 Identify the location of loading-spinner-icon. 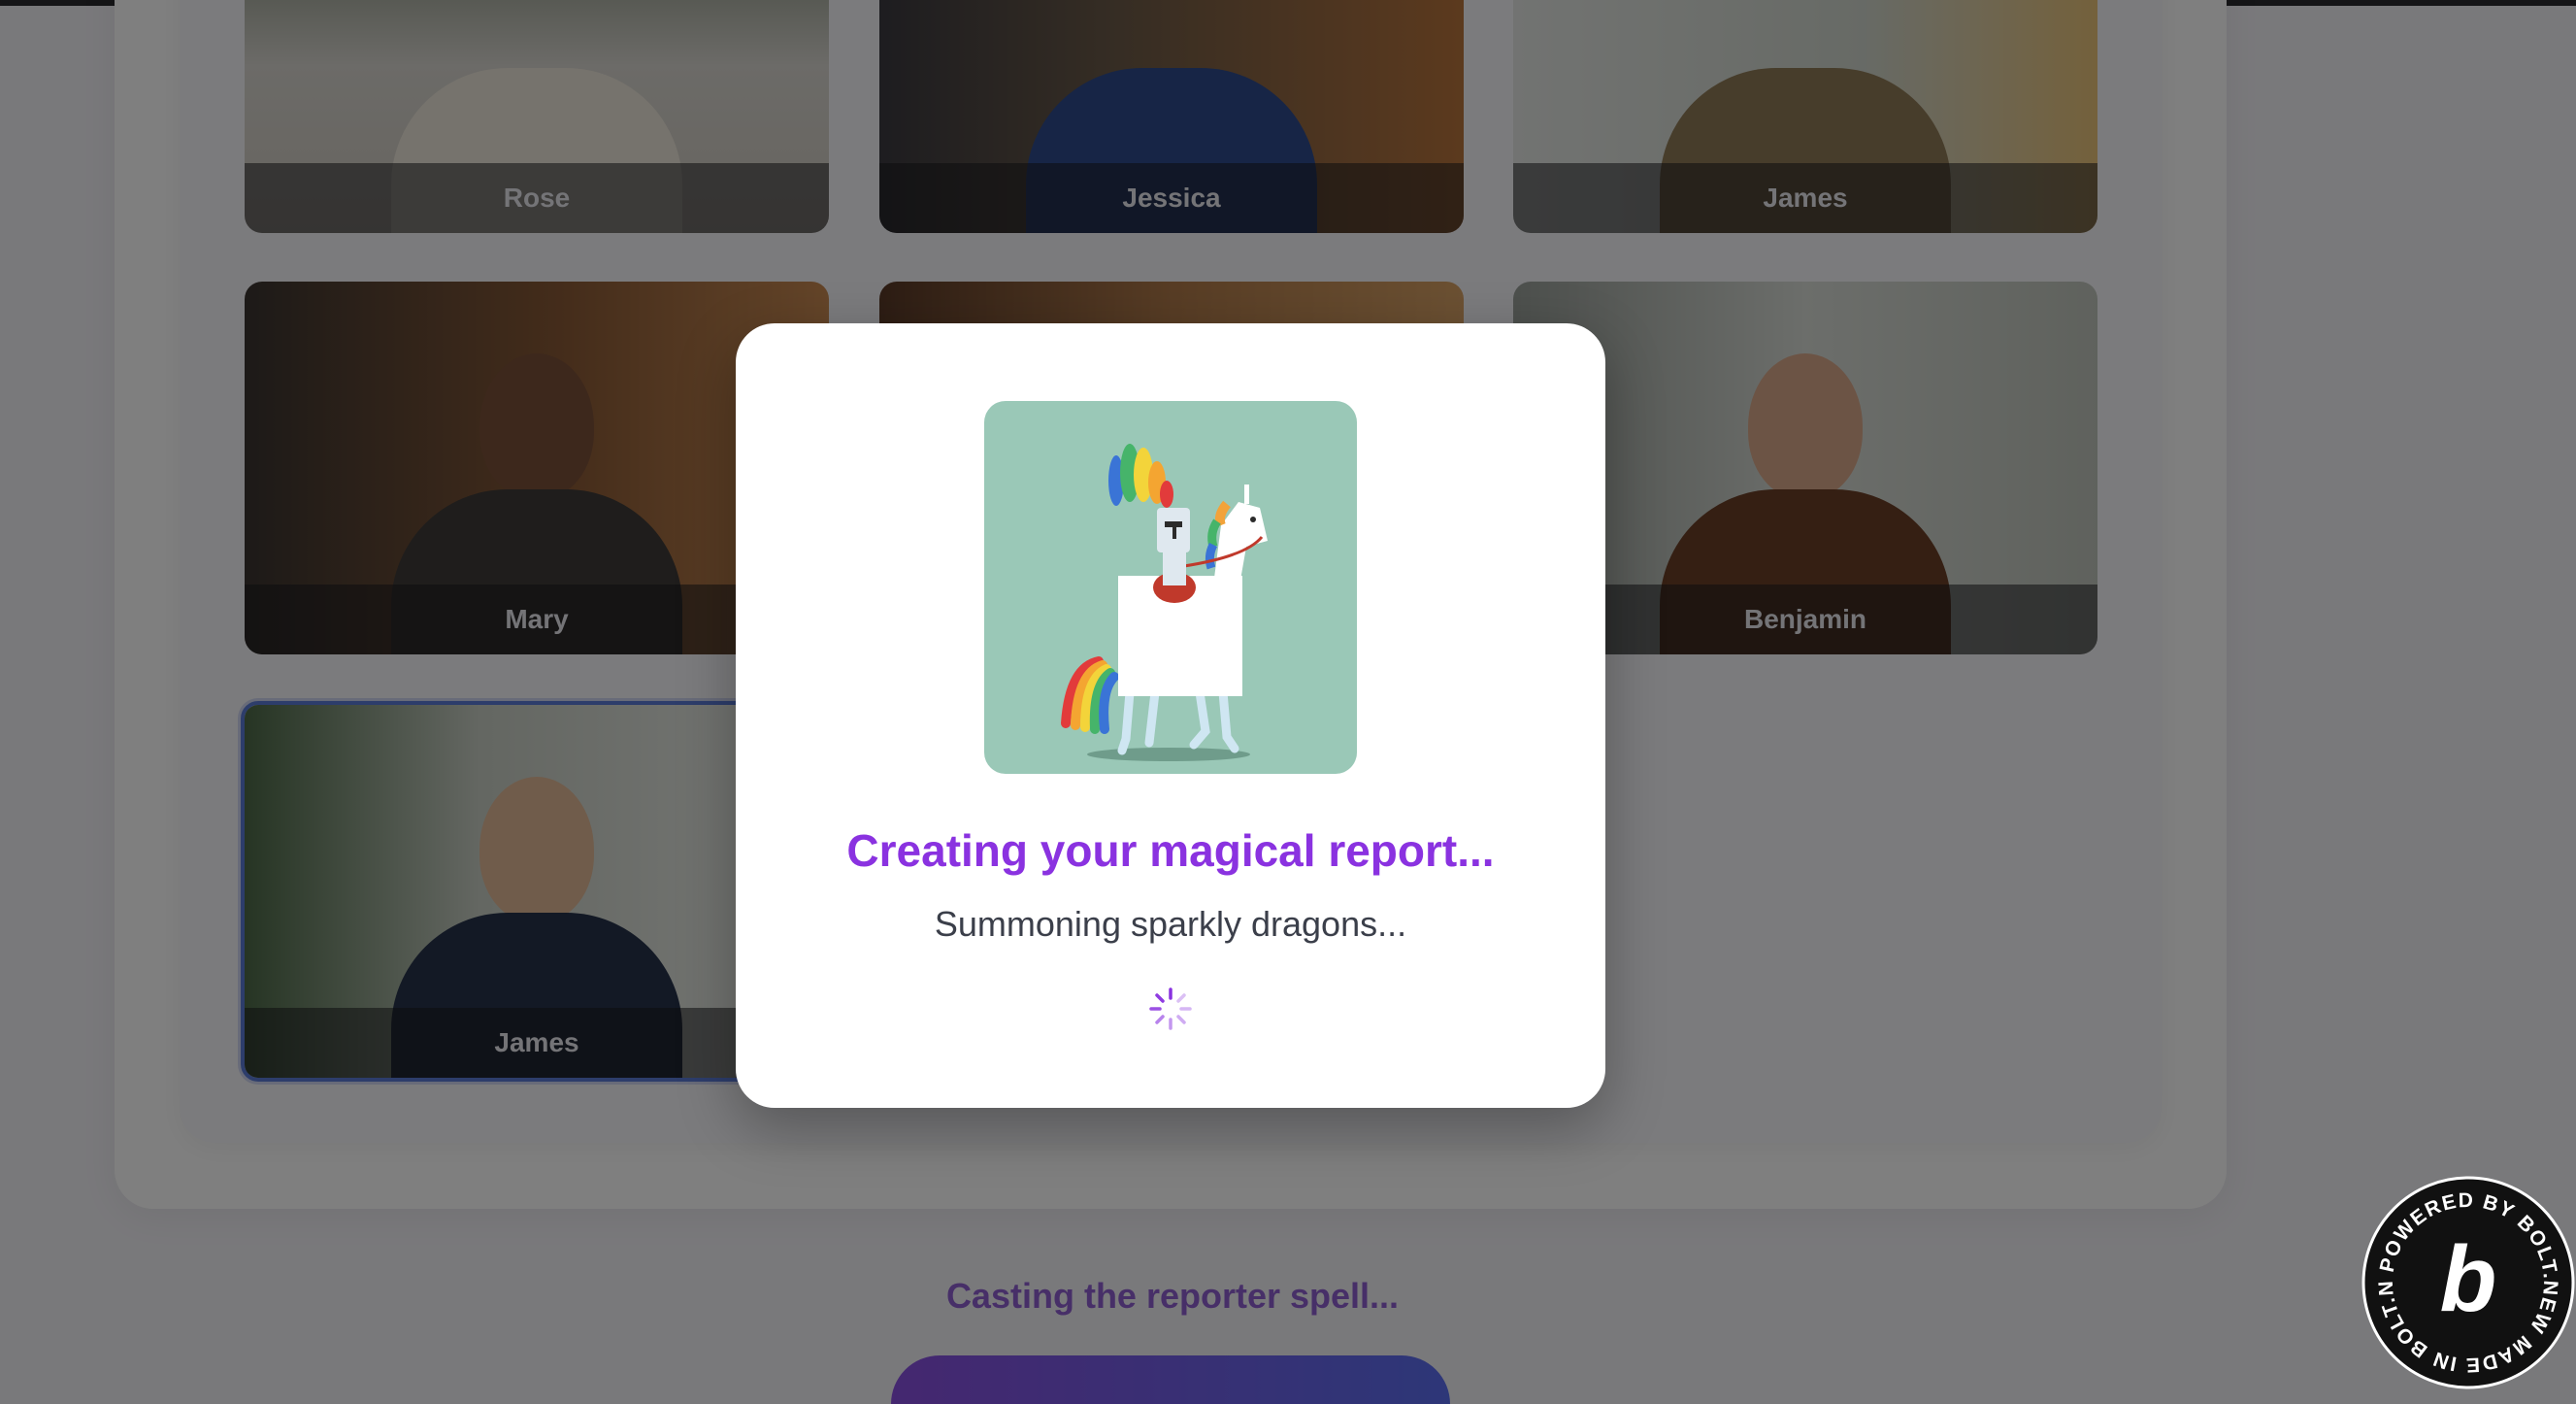
(1170, 1009).